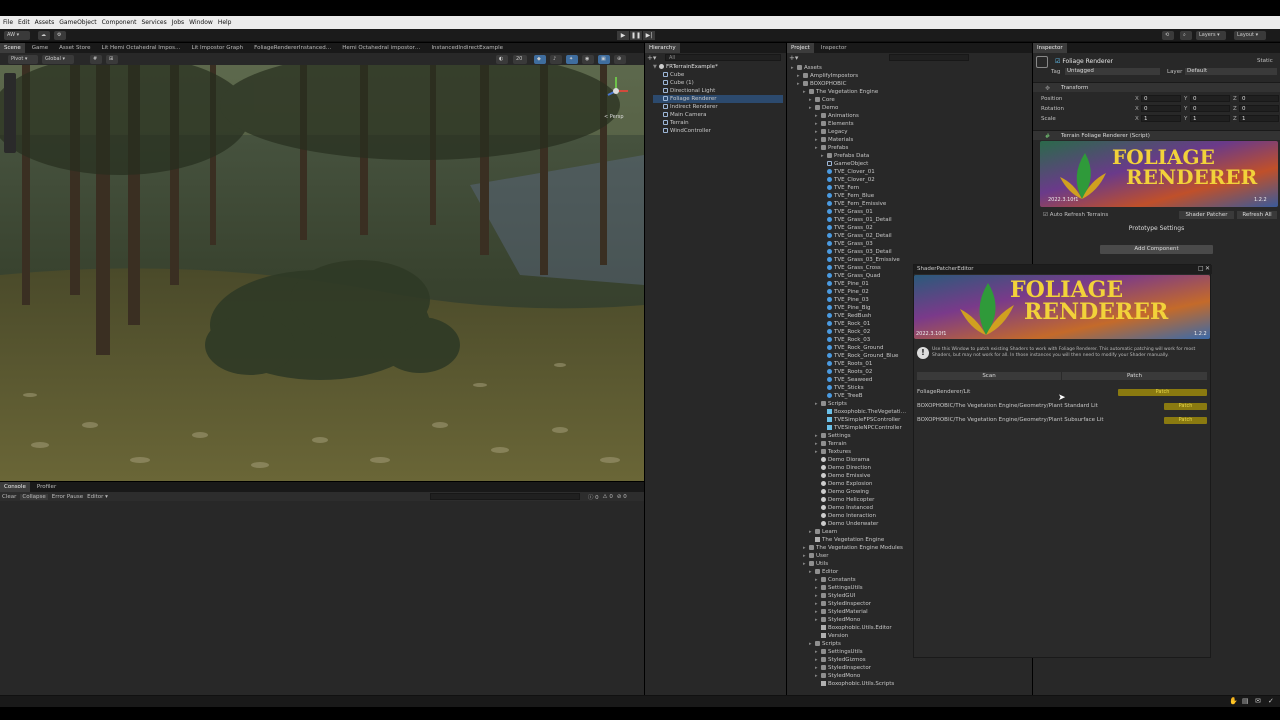 This screenshot has width=1280, height=720. I want to click on project-item: ▸ BOXOPHOBIC, so click(853, 84).